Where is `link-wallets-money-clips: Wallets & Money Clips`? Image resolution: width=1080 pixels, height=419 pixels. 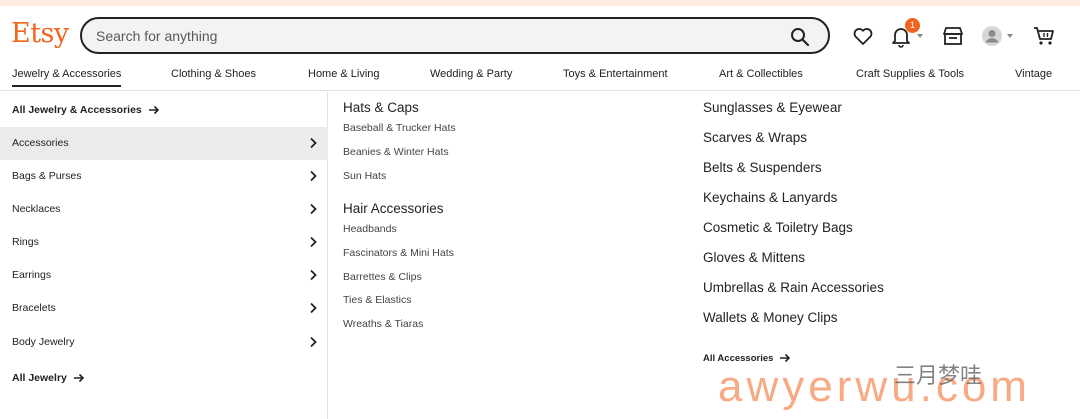 link-wallets-money-clips: Wallets & Money Clips is located at coordinates (770, 317).